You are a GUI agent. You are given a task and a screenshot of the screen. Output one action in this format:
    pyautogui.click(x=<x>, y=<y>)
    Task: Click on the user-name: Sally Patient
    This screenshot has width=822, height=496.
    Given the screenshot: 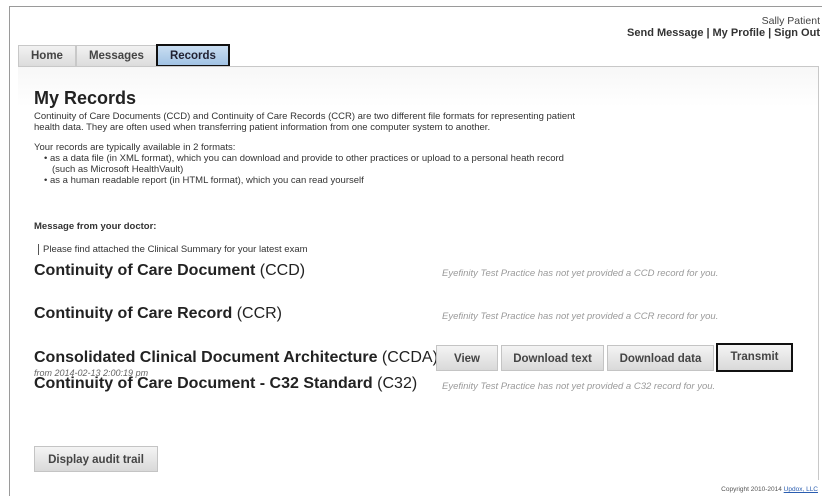 What is the action you would take?
    pyautogui.click(x=790, y=21)
    